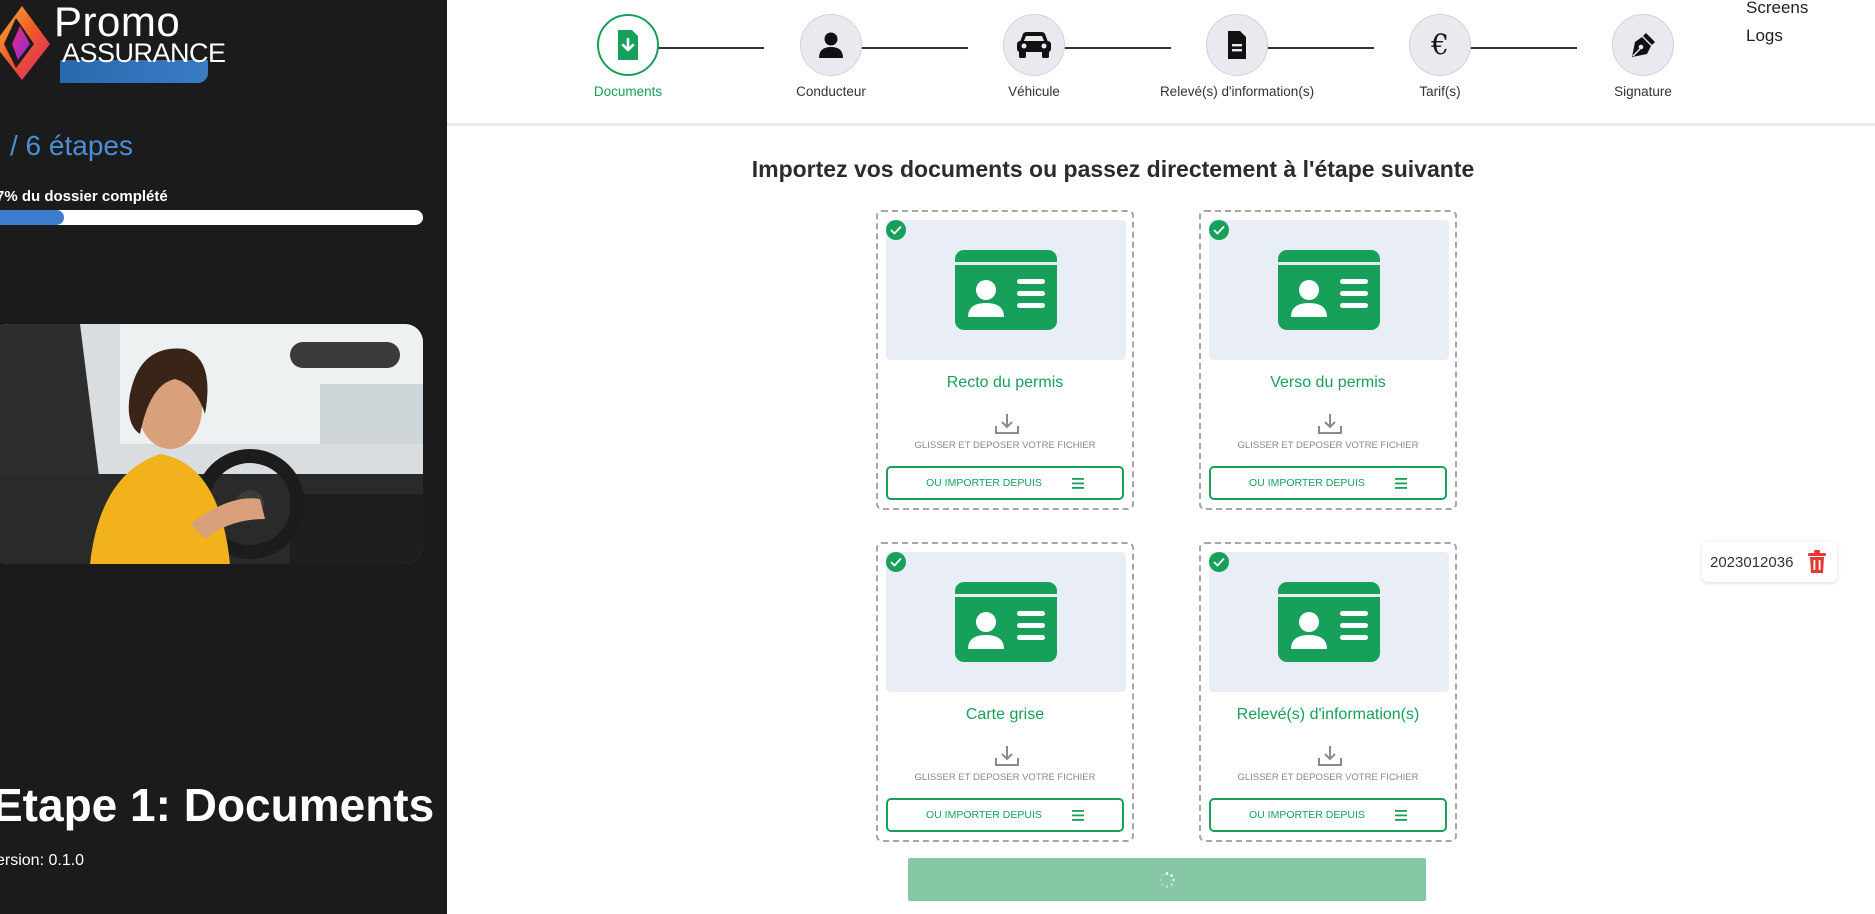 The image size is (1875, 914). Describe the element at coordinates (144, 53) in the screenshot. I see `brand-name-bottom: ASSURANCE` at that location.